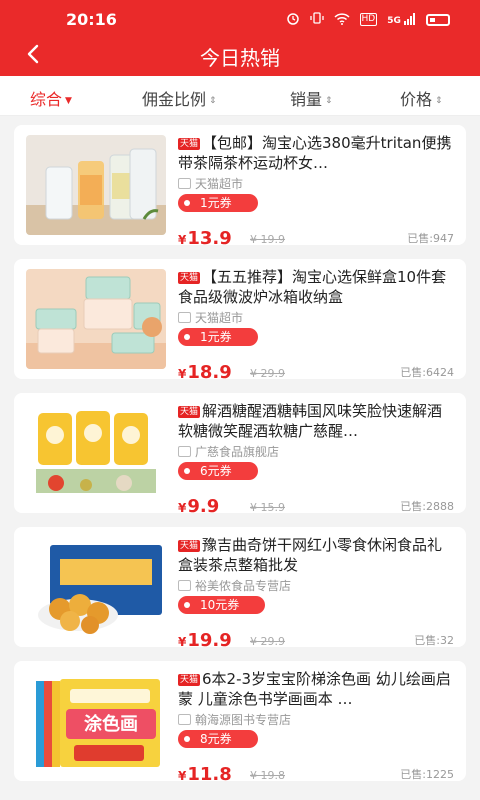 This screenshot has height=800, width=480. What do you see at coordinates (434, 640) in the screenshot?
I see `sold-count: 已售:32` at bounding box center [434, 640].